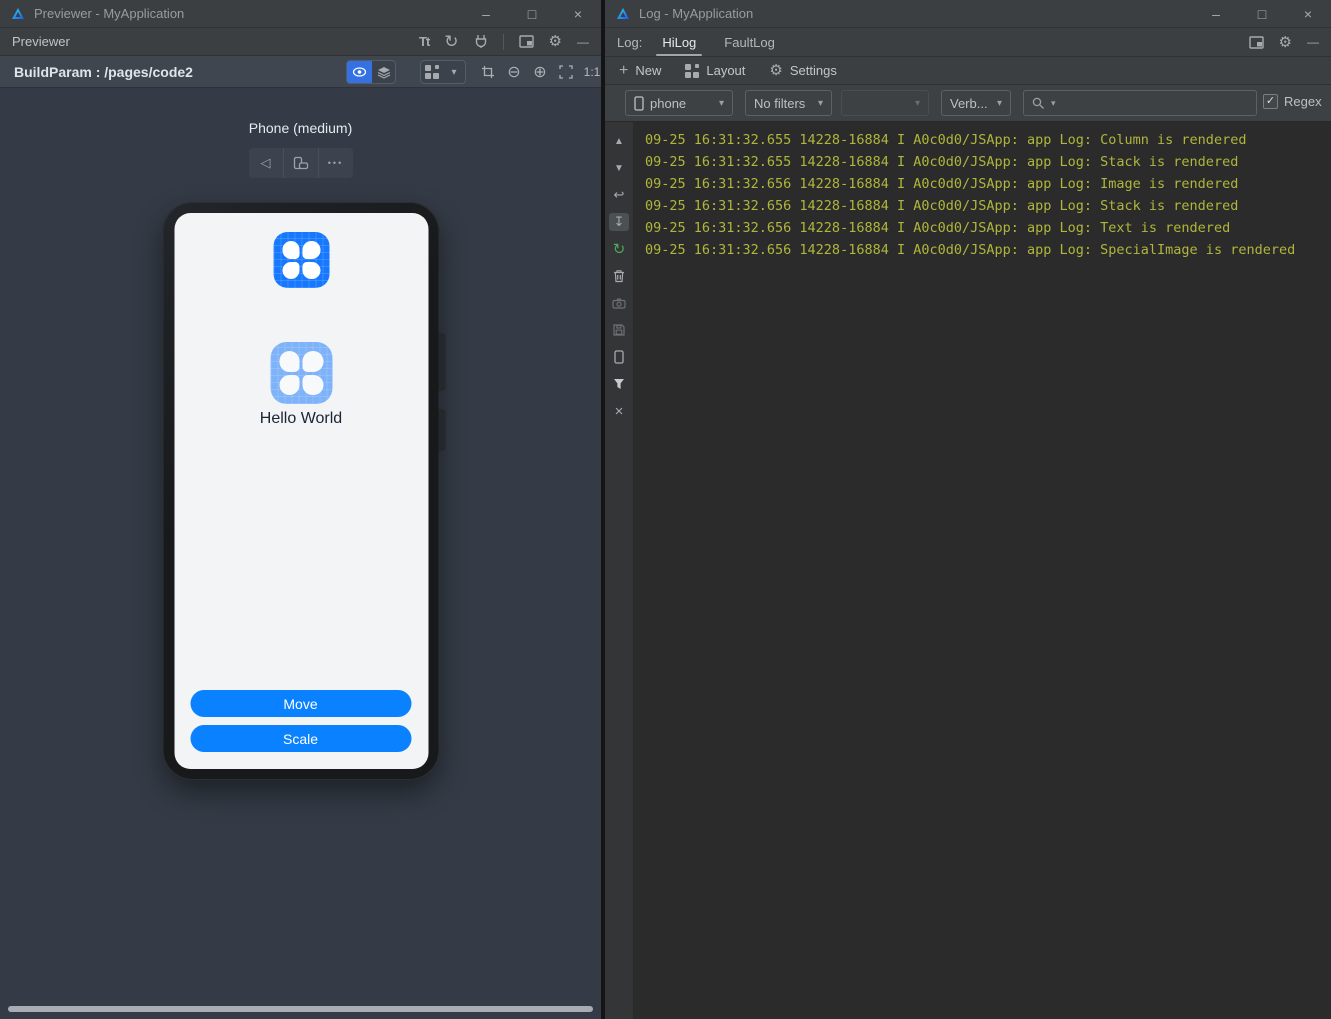  What do you see at coordinates (630, 42) in the screenshot?
I see `log-label: Log:` at bounding box center [630, 42].